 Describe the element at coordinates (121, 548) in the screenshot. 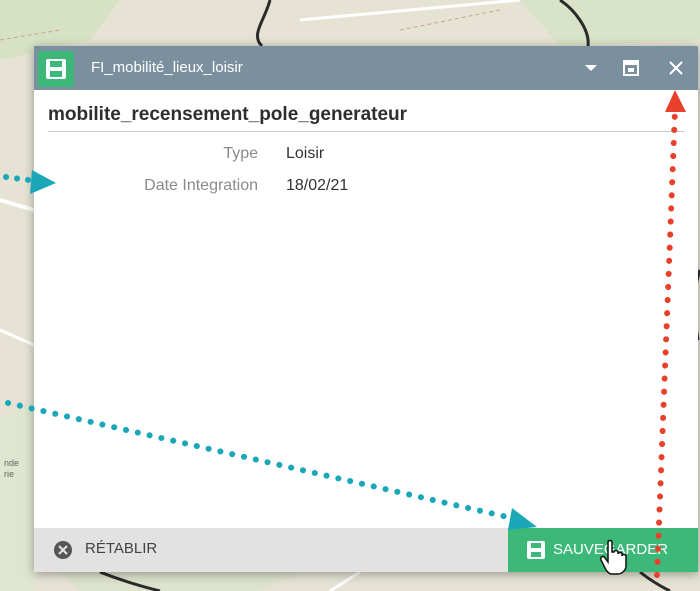

I see `reset-label: RÉTABLIR` at that location.